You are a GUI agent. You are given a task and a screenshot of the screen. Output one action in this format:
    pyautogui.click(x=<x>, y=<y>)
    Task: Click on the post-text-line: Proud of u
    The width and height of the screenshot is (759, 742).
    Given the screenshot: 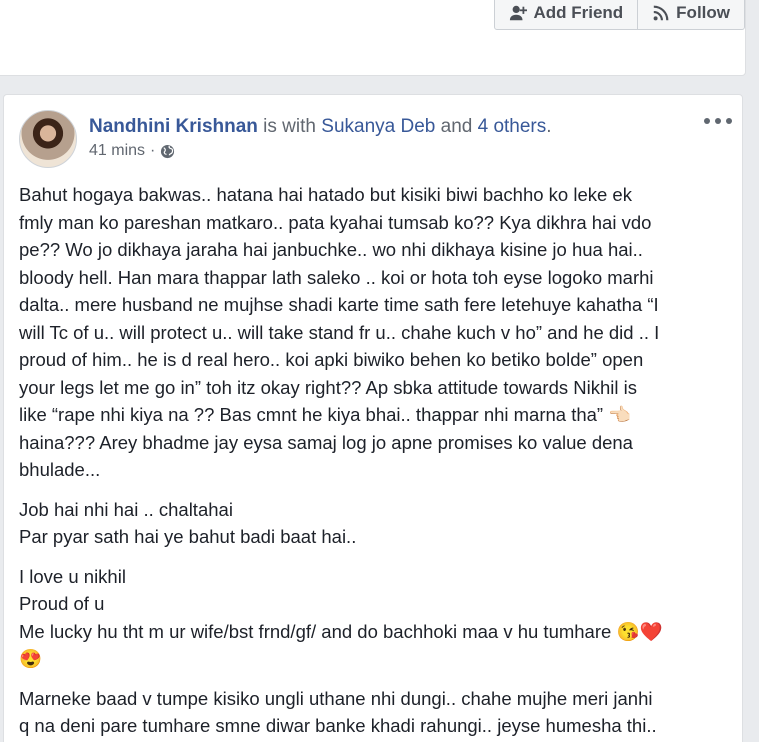 What is the action you would take?
    pyautogui.click(x=62, y=603)
    